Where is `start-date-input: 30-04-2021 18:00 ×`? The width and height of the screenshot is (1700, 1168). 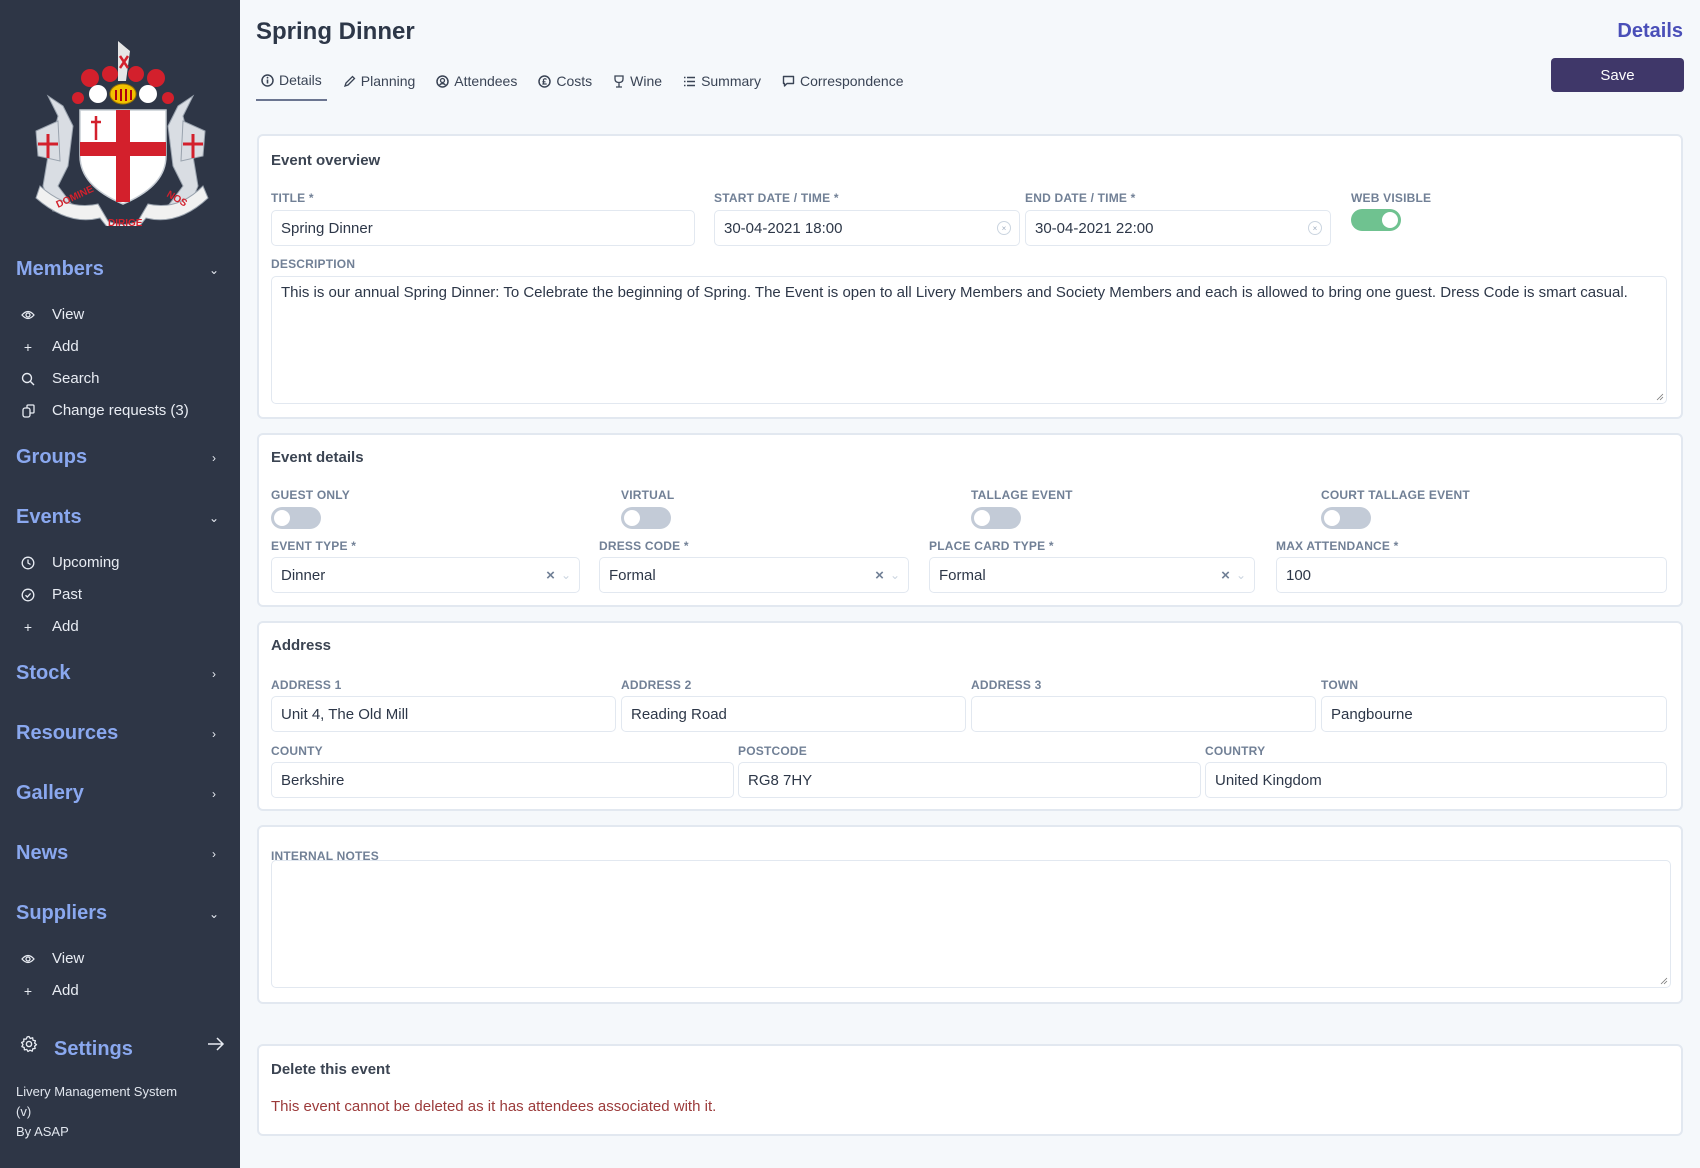
start-date-input: 30-04-2021 18:00 × is located at coordinates (867, 228).